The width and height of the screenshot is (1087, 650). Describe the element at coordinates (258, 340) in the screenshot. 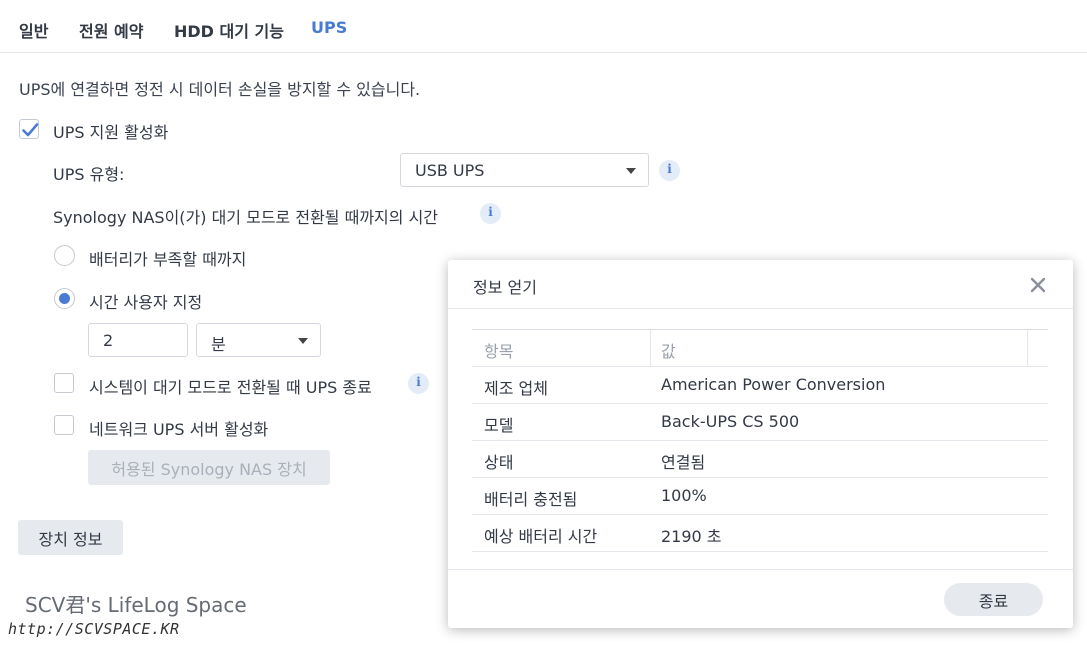

I see `time-unit-select: 분` at that location.